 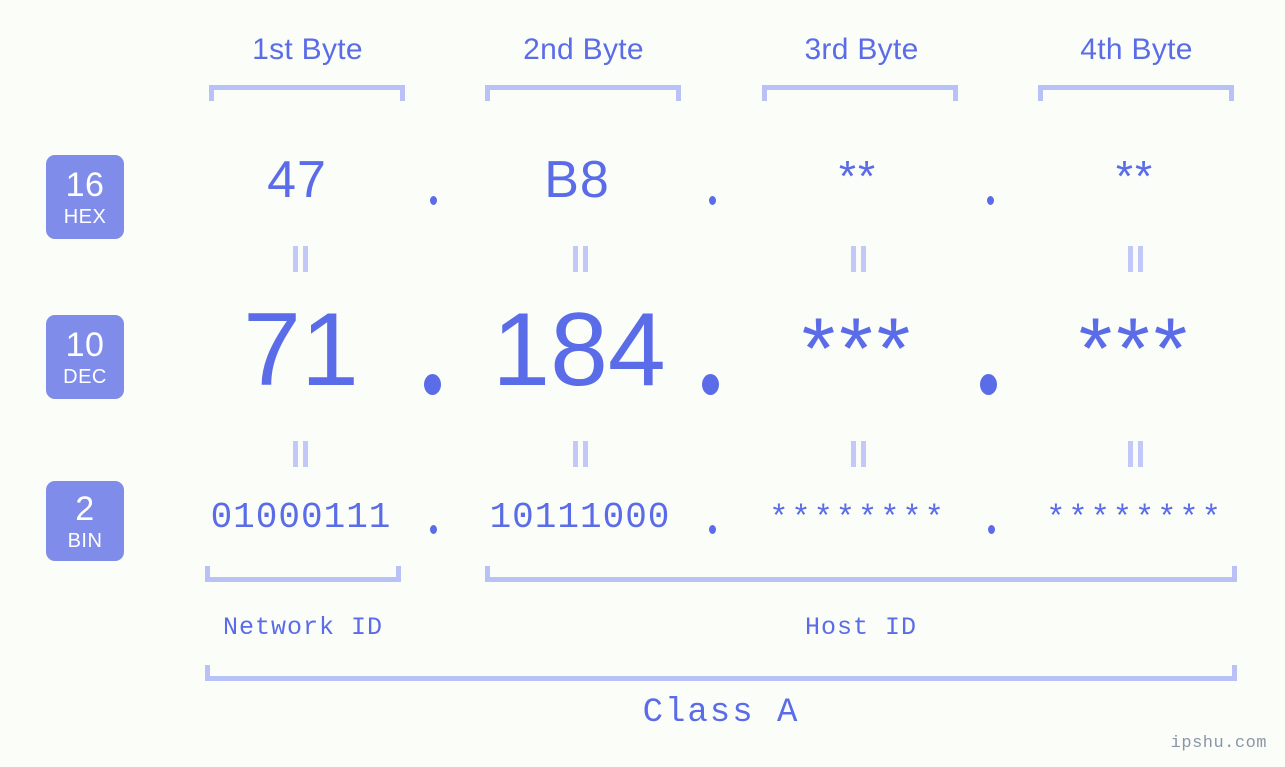 What do you see at coordinates (583, 49) in the screenshot?
I see `byte-header-2: 2nd Byte` at bounding box center [583, 49].